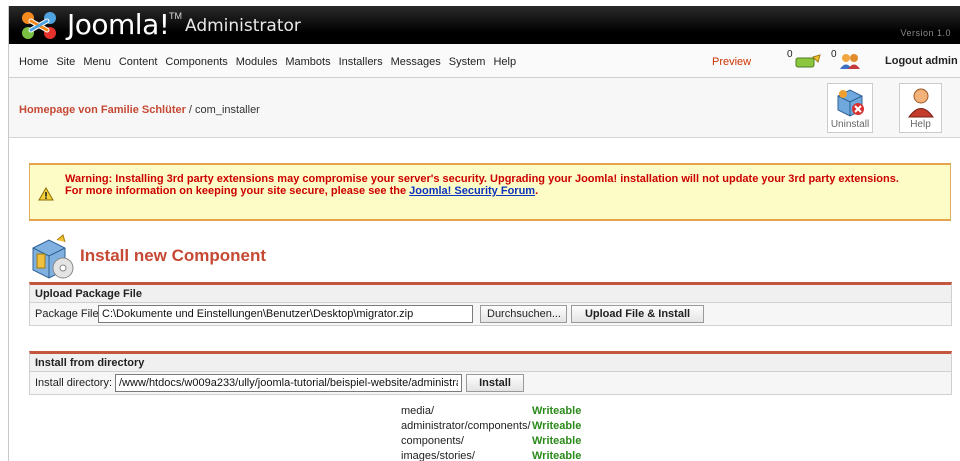 The height and width of the screenshot is (461, 960). Describe the element at coordinates (467, 62) in the screenshot. I see `menu-item-system: System` at that location.